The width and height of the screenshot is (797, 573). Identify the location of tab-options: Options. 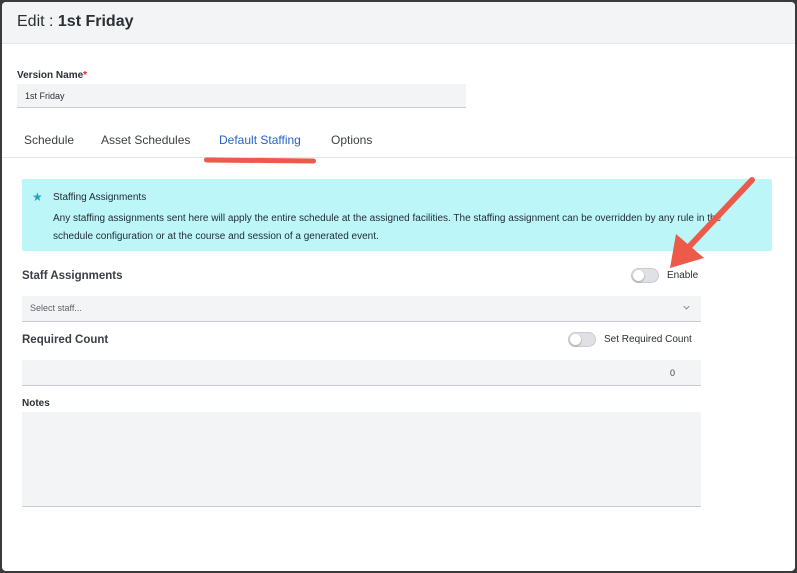
(351, 140).